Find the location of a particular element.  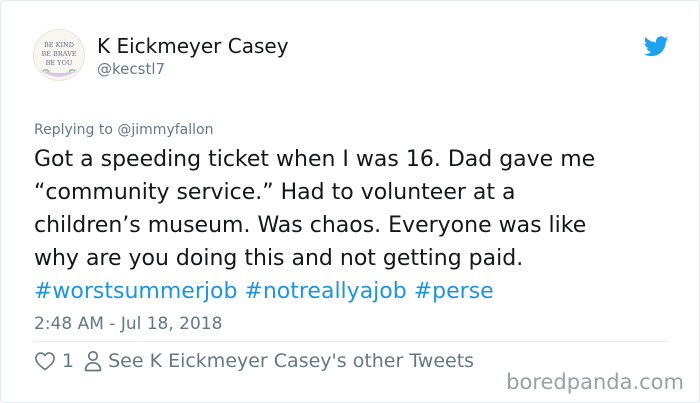

other-tweets-link: See K Eickmeyer Casey's other Tweets is located at coordinates (279, 361).